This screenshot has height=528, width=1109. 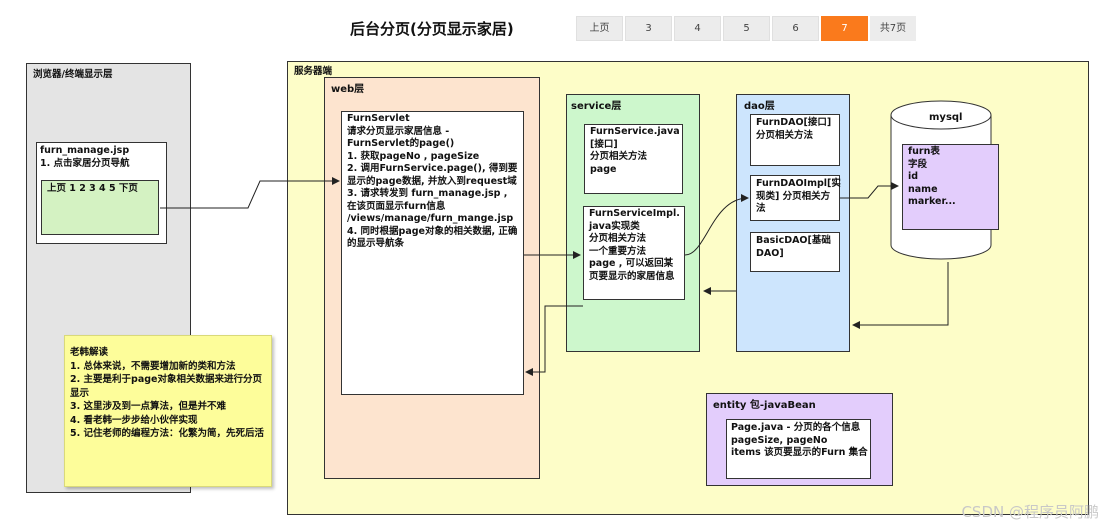 What do you see at coordinates (1030, 512) in the screenshot?
I see `watermark: CSDN @程序员阿鹏` at bounding box center [1030, 512].